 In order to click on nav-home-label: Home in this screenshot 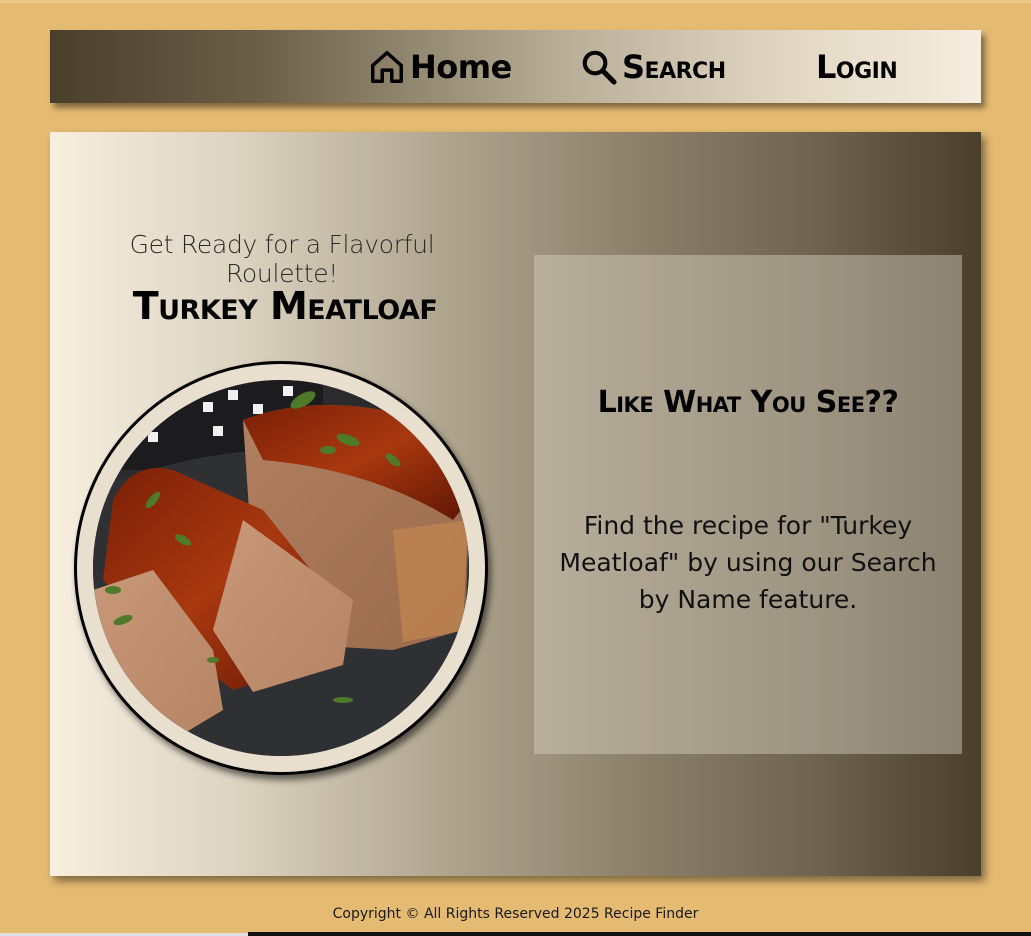, I will do `click(461, 66)`.